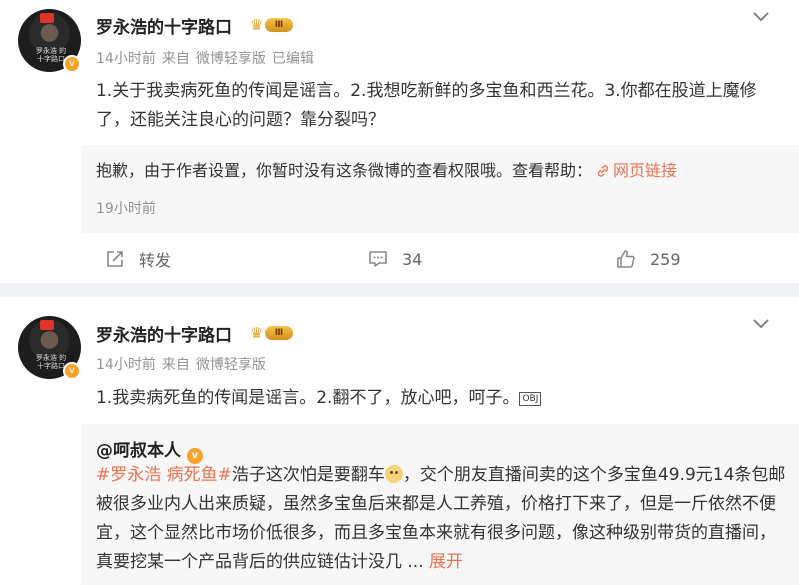  Describe the element at coordinates (378, 259) in the screenshot. I see `comment-icon` at that location.